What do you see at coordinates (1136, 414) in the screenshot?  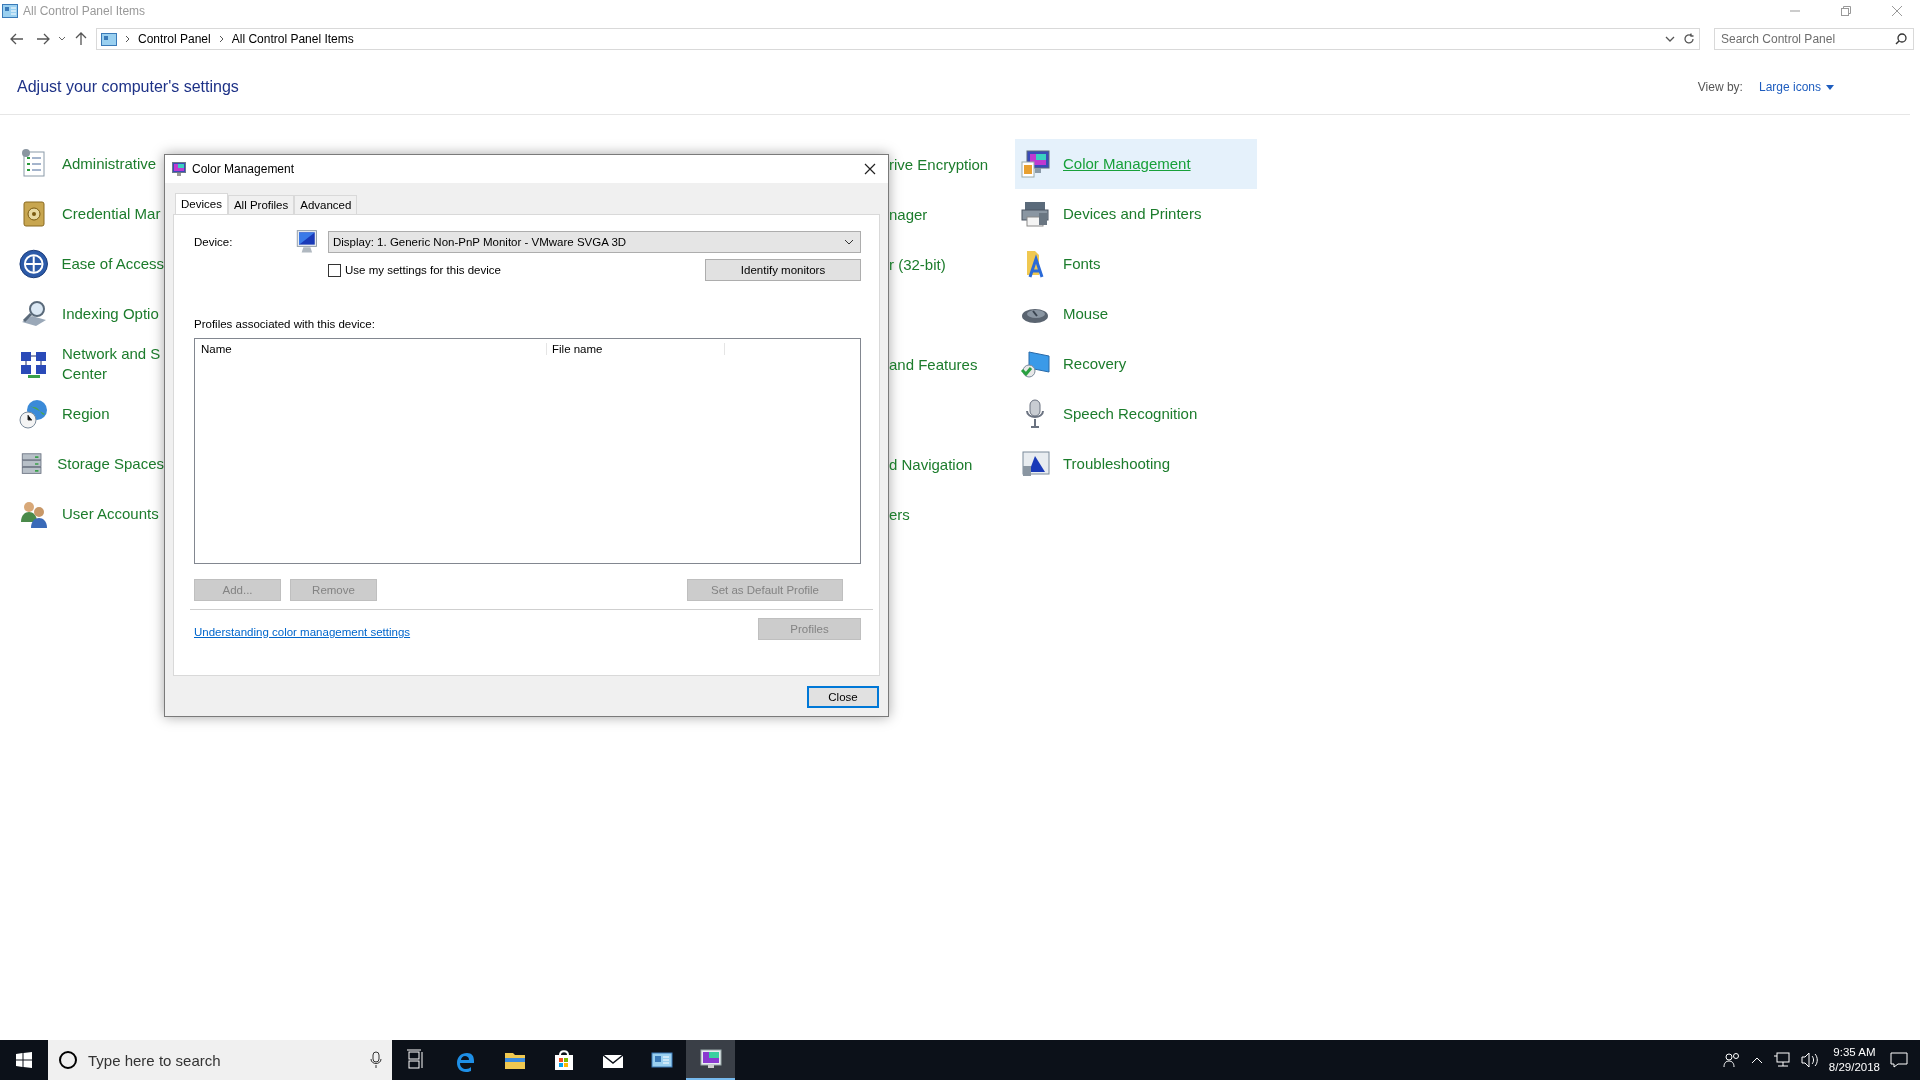 I see `control-panel-item: Speech Recognition` at bounding box center [1136, 414].